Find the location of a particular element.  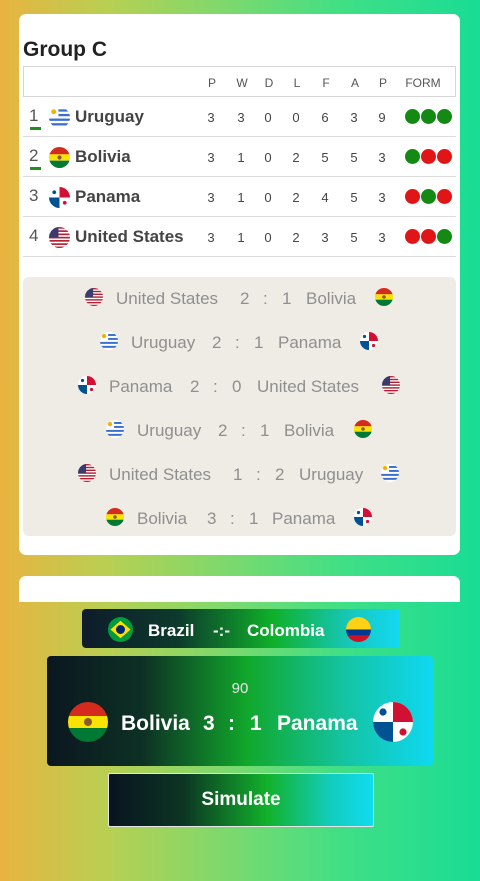

brazil-flag-icon is located at coordinates (120, 629).